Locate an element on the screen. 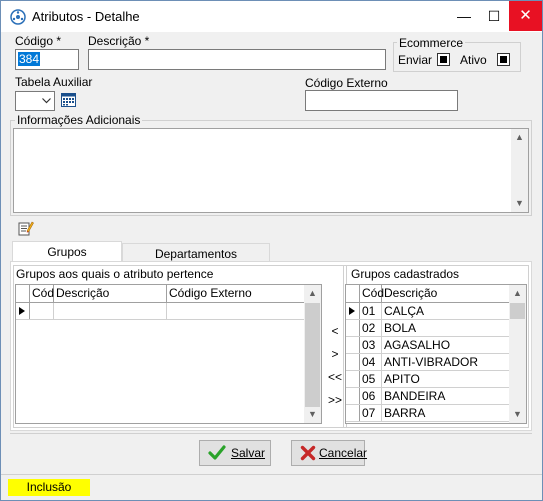 The height and width of the screenshot is (501, 543). table-cell-cod: 06 is located at coordinates (371, 396).